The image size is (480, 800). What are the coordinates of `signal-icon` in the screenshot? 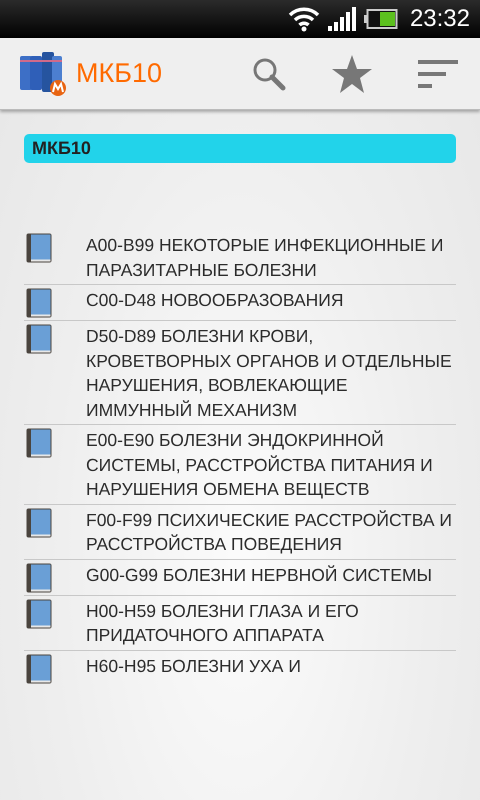 It's located at (342, 19).